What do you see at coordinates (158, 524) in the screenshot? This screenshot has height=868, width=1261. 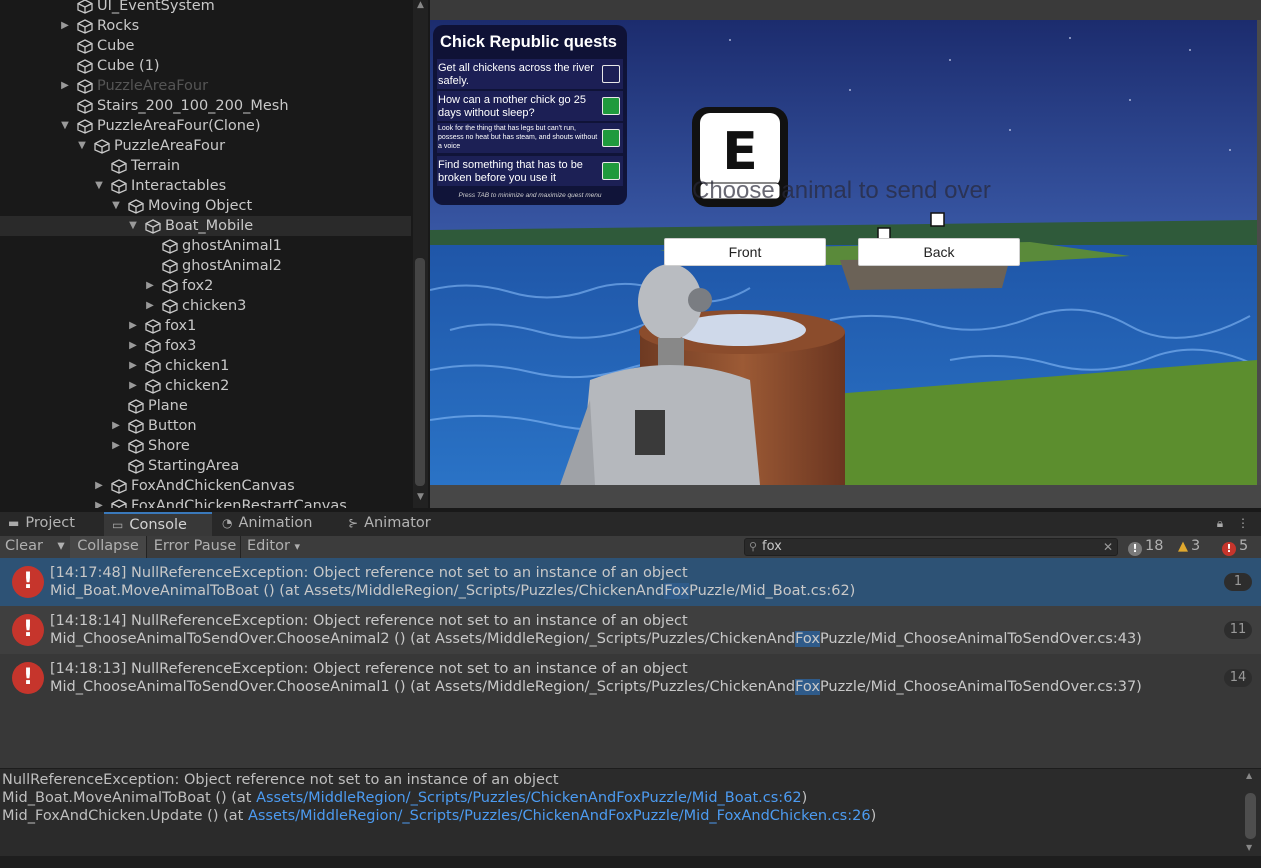 I see `tab-console: ▭ Console` at bounding box center [158, 524].